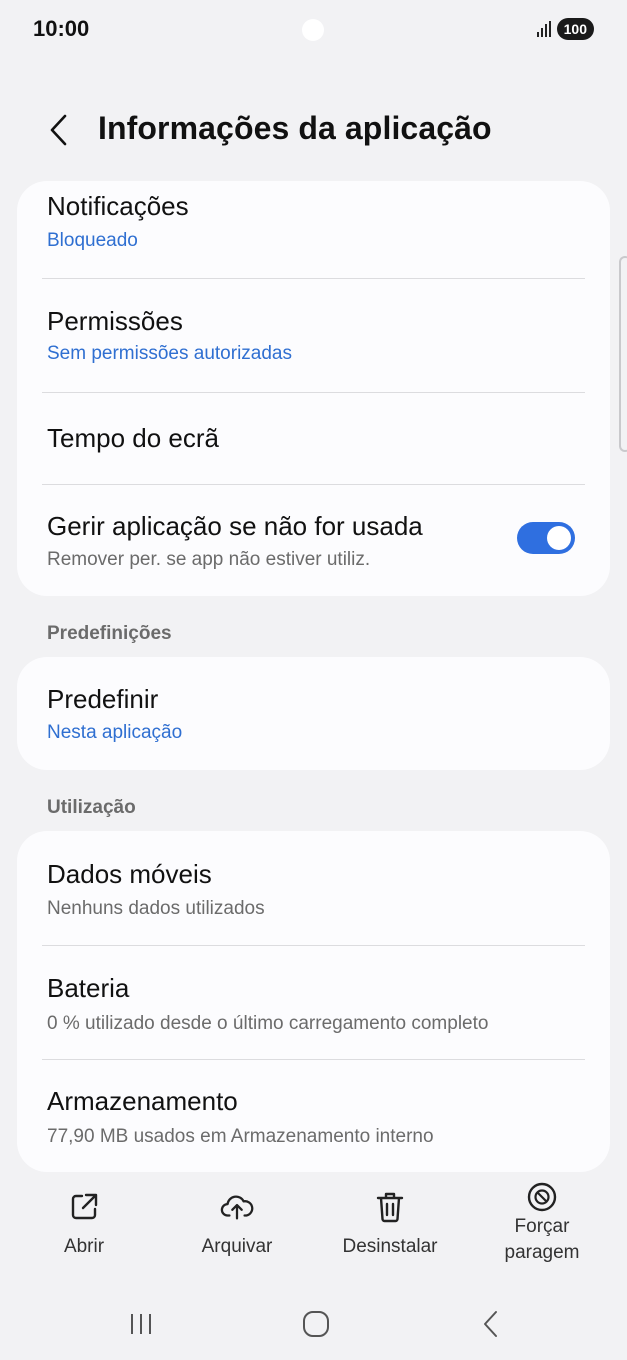 The height and width of the screenshot is (1360, 627). Describe the element at coordinates (237, 1207) in the screenshot. I see `cloud-upload-icon` at that location.